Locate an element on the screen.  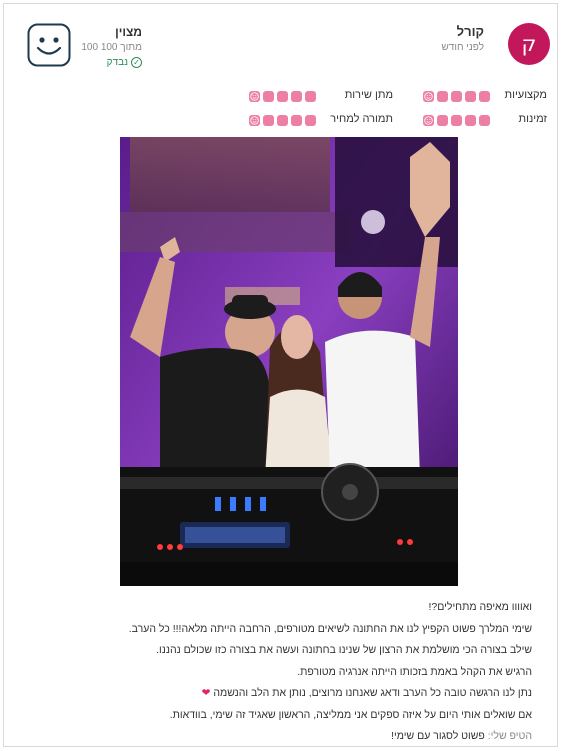
tip-line: הטיפ שלי: פשוט לסגור עם שימי! is located at coordinates (322, 737).